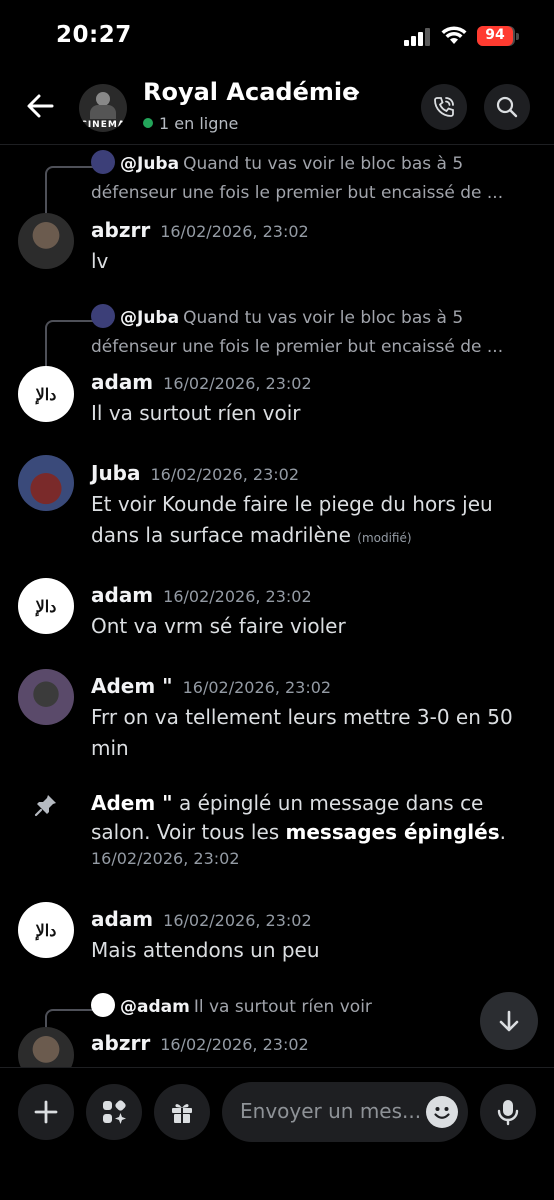 The width and height of the screenshot is (554, 1200). Describe the element at coordinates (196, 413) in the screenshot. I see `message-text: Il va surtout ríen voir` at that location.